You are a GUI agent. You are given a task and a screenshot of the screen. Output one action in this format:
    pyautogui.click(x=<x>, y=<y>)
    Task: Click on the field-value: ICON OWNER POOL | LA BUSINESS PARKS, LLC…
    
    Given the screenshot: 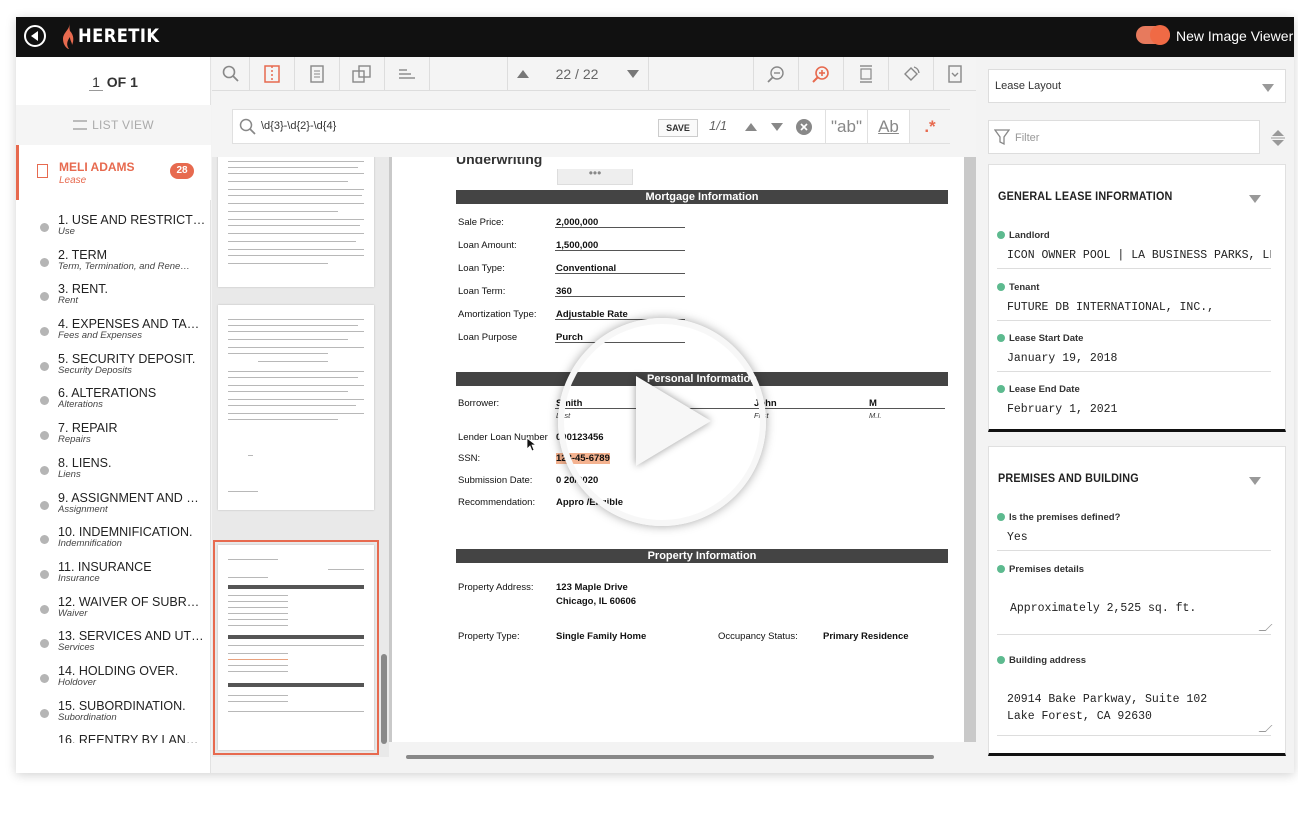 What is the action you would take?
    pyautogui.click(x=1134, y=259)
    